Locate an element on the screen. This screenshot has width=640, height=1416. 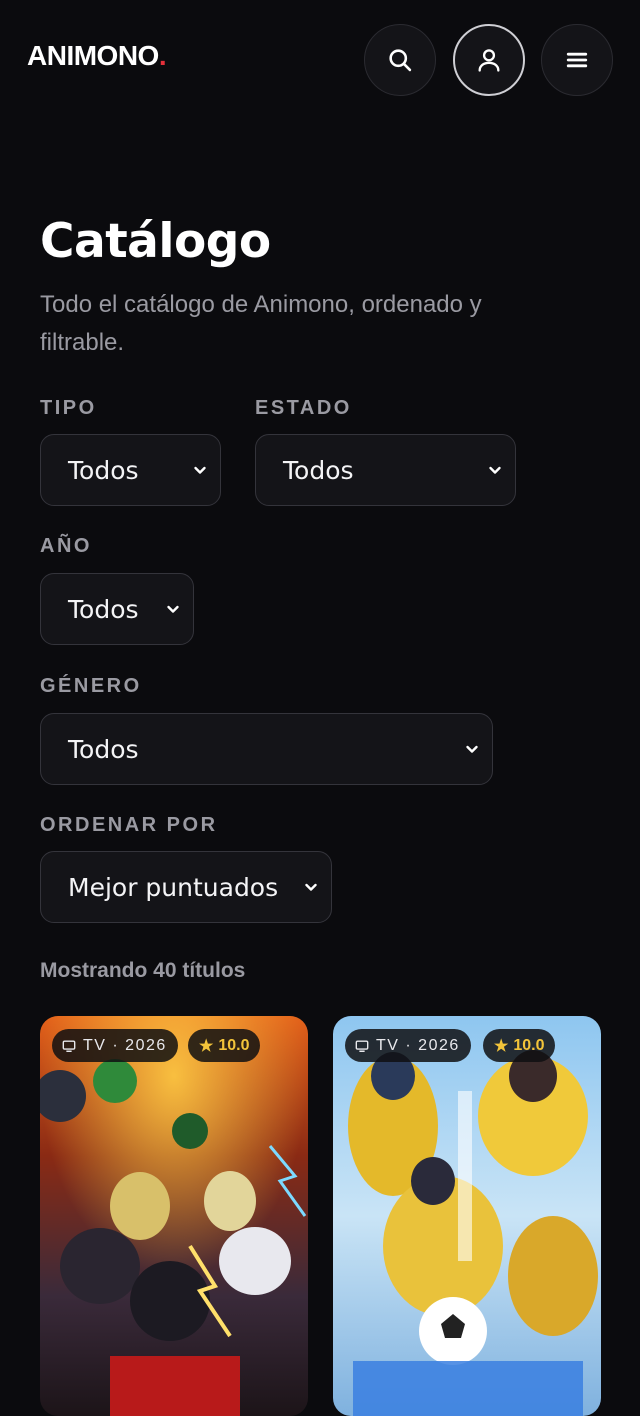
search-icon is located at coordinates (400, 60).